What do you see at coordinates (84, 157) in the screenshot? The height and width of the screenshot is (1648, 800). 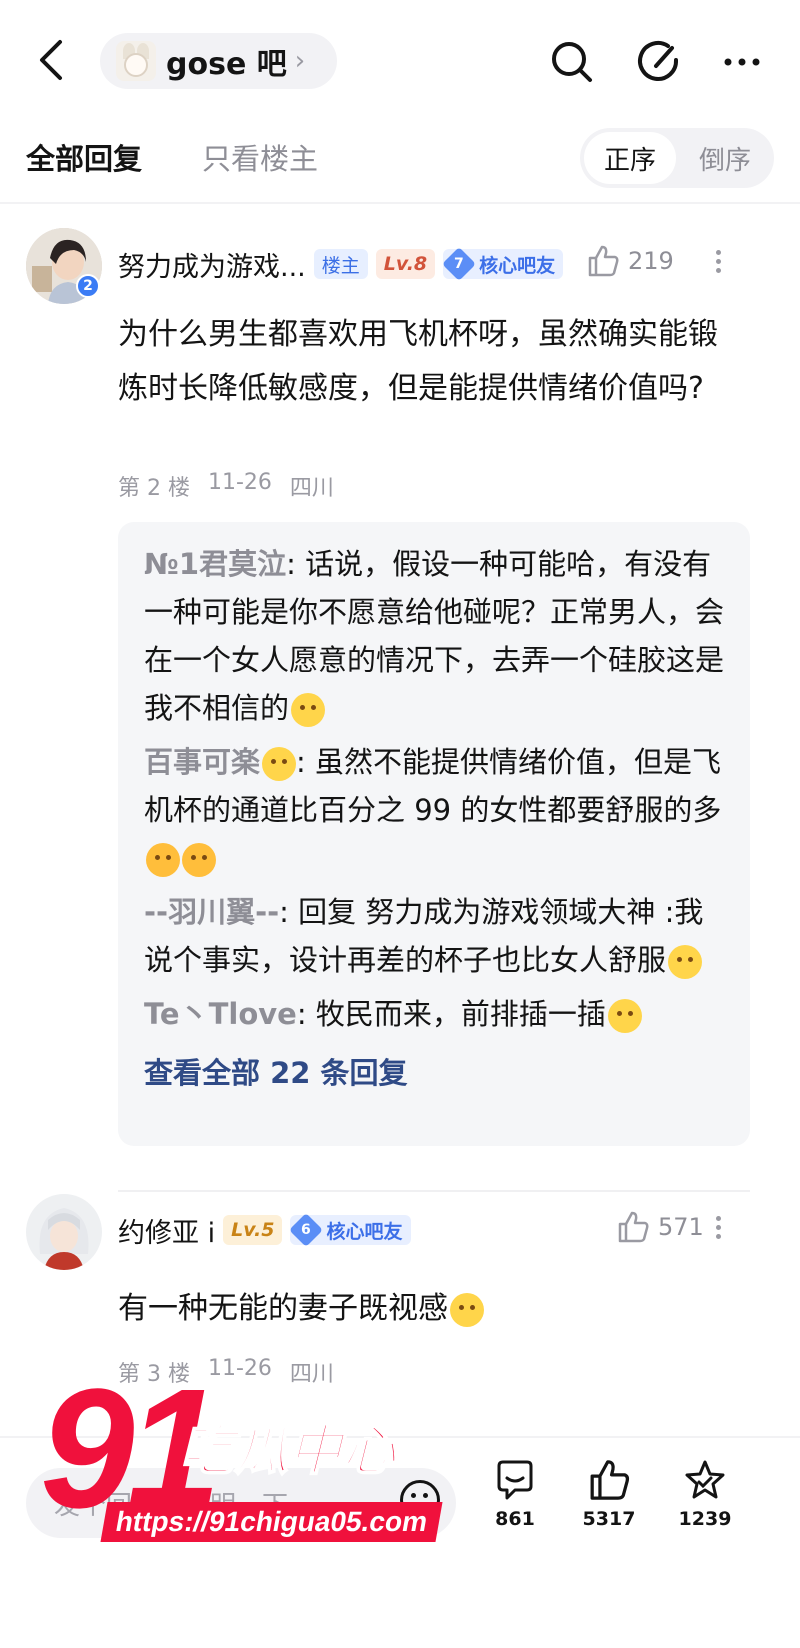 I see `tab-all-replies: 全部回复` at bounding box center [84, 157].